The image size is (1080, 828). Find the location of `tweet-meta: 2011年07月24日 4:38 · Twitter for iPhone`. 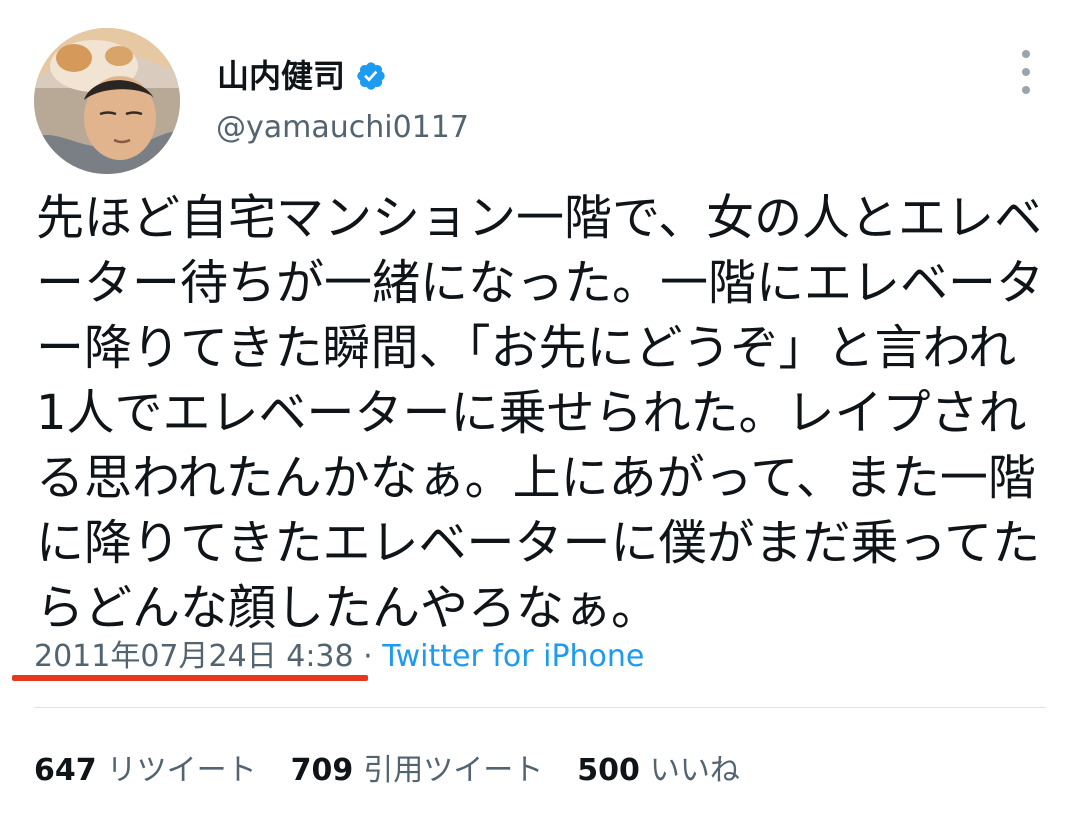

tweet-meta: 2011年07月24日 4:38 · Twitter for iPhone is located at coordinates (339, 657).